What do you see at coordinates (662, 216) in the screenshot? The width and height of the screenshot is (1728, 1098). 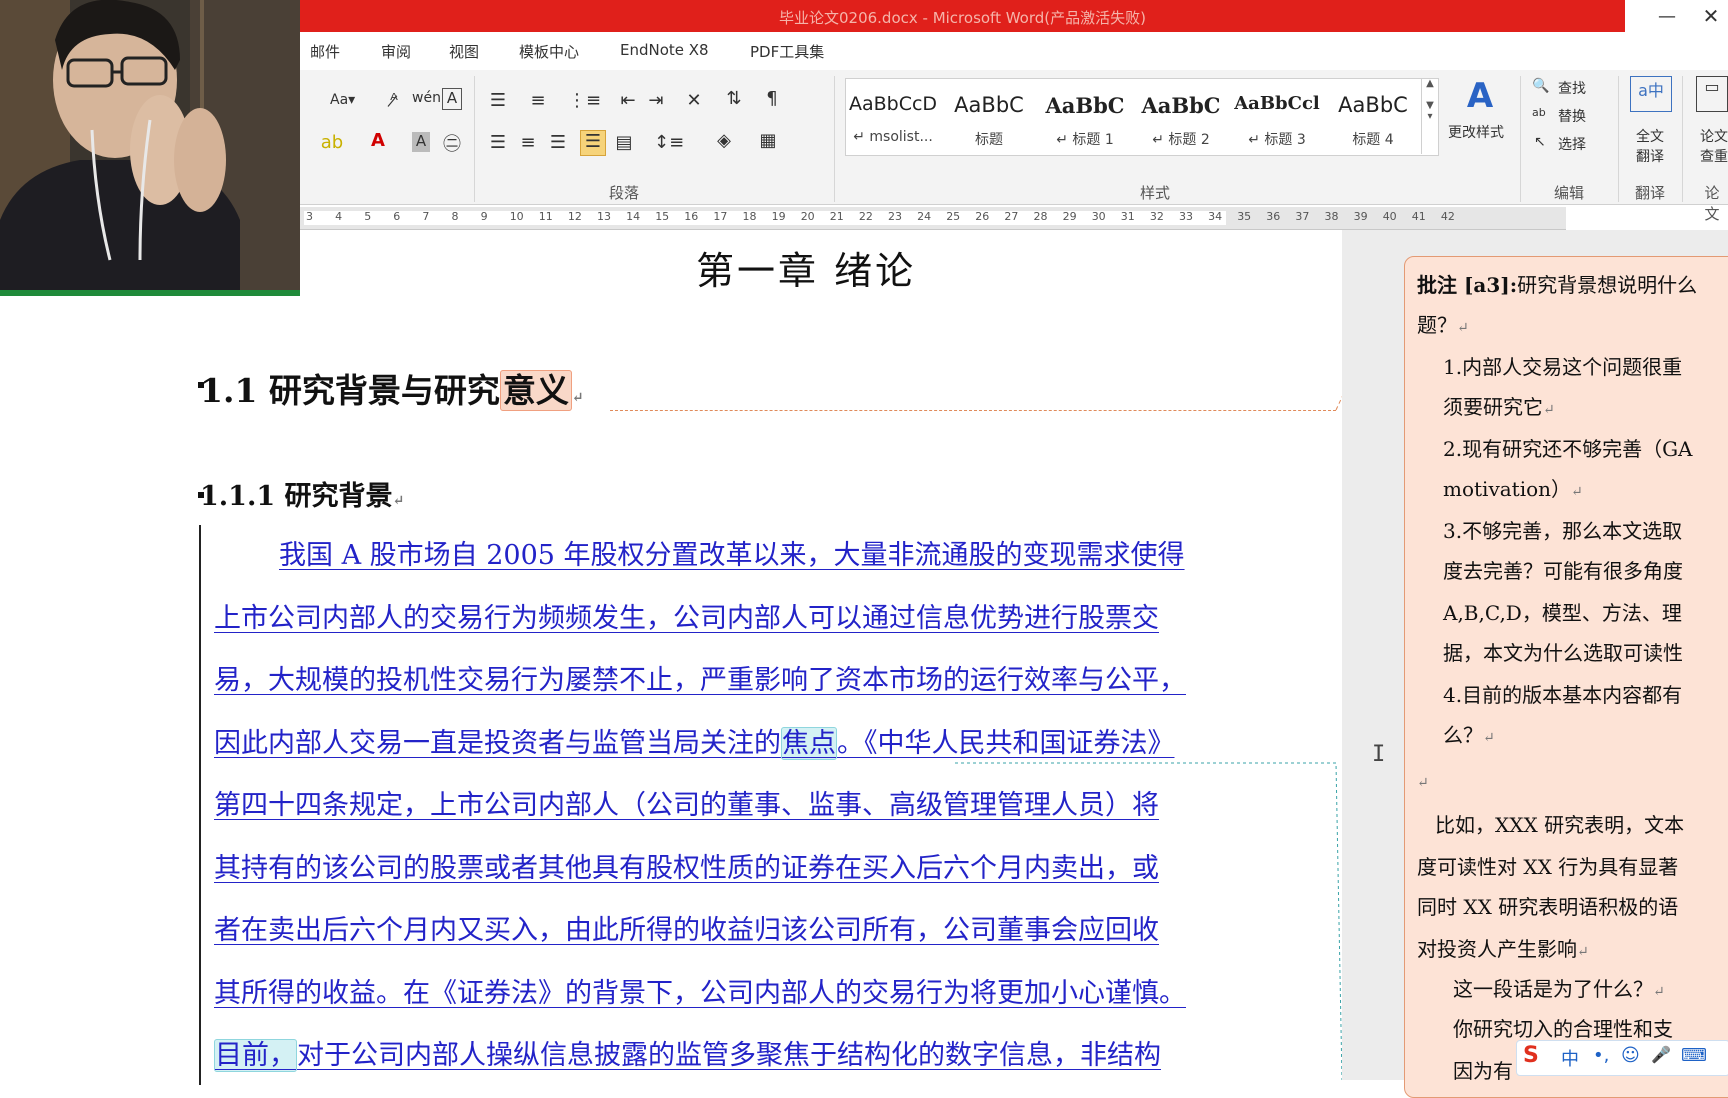 I see `ruler-tick-label: 15` at bounding box center [662, 216].